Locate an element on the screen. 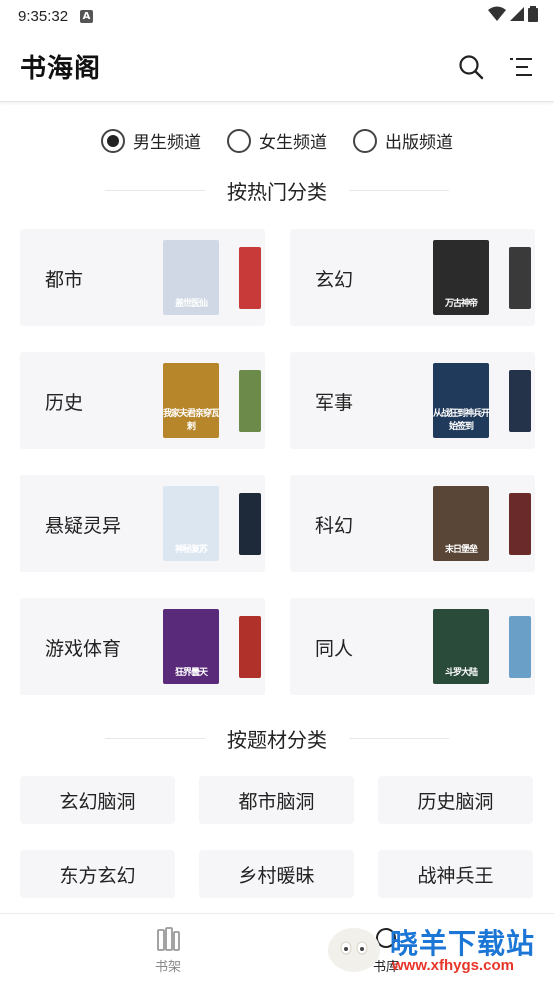 The image size is (554, 984). category-card: 玄幻 万古神帝 is located at coordinates (412, 277).